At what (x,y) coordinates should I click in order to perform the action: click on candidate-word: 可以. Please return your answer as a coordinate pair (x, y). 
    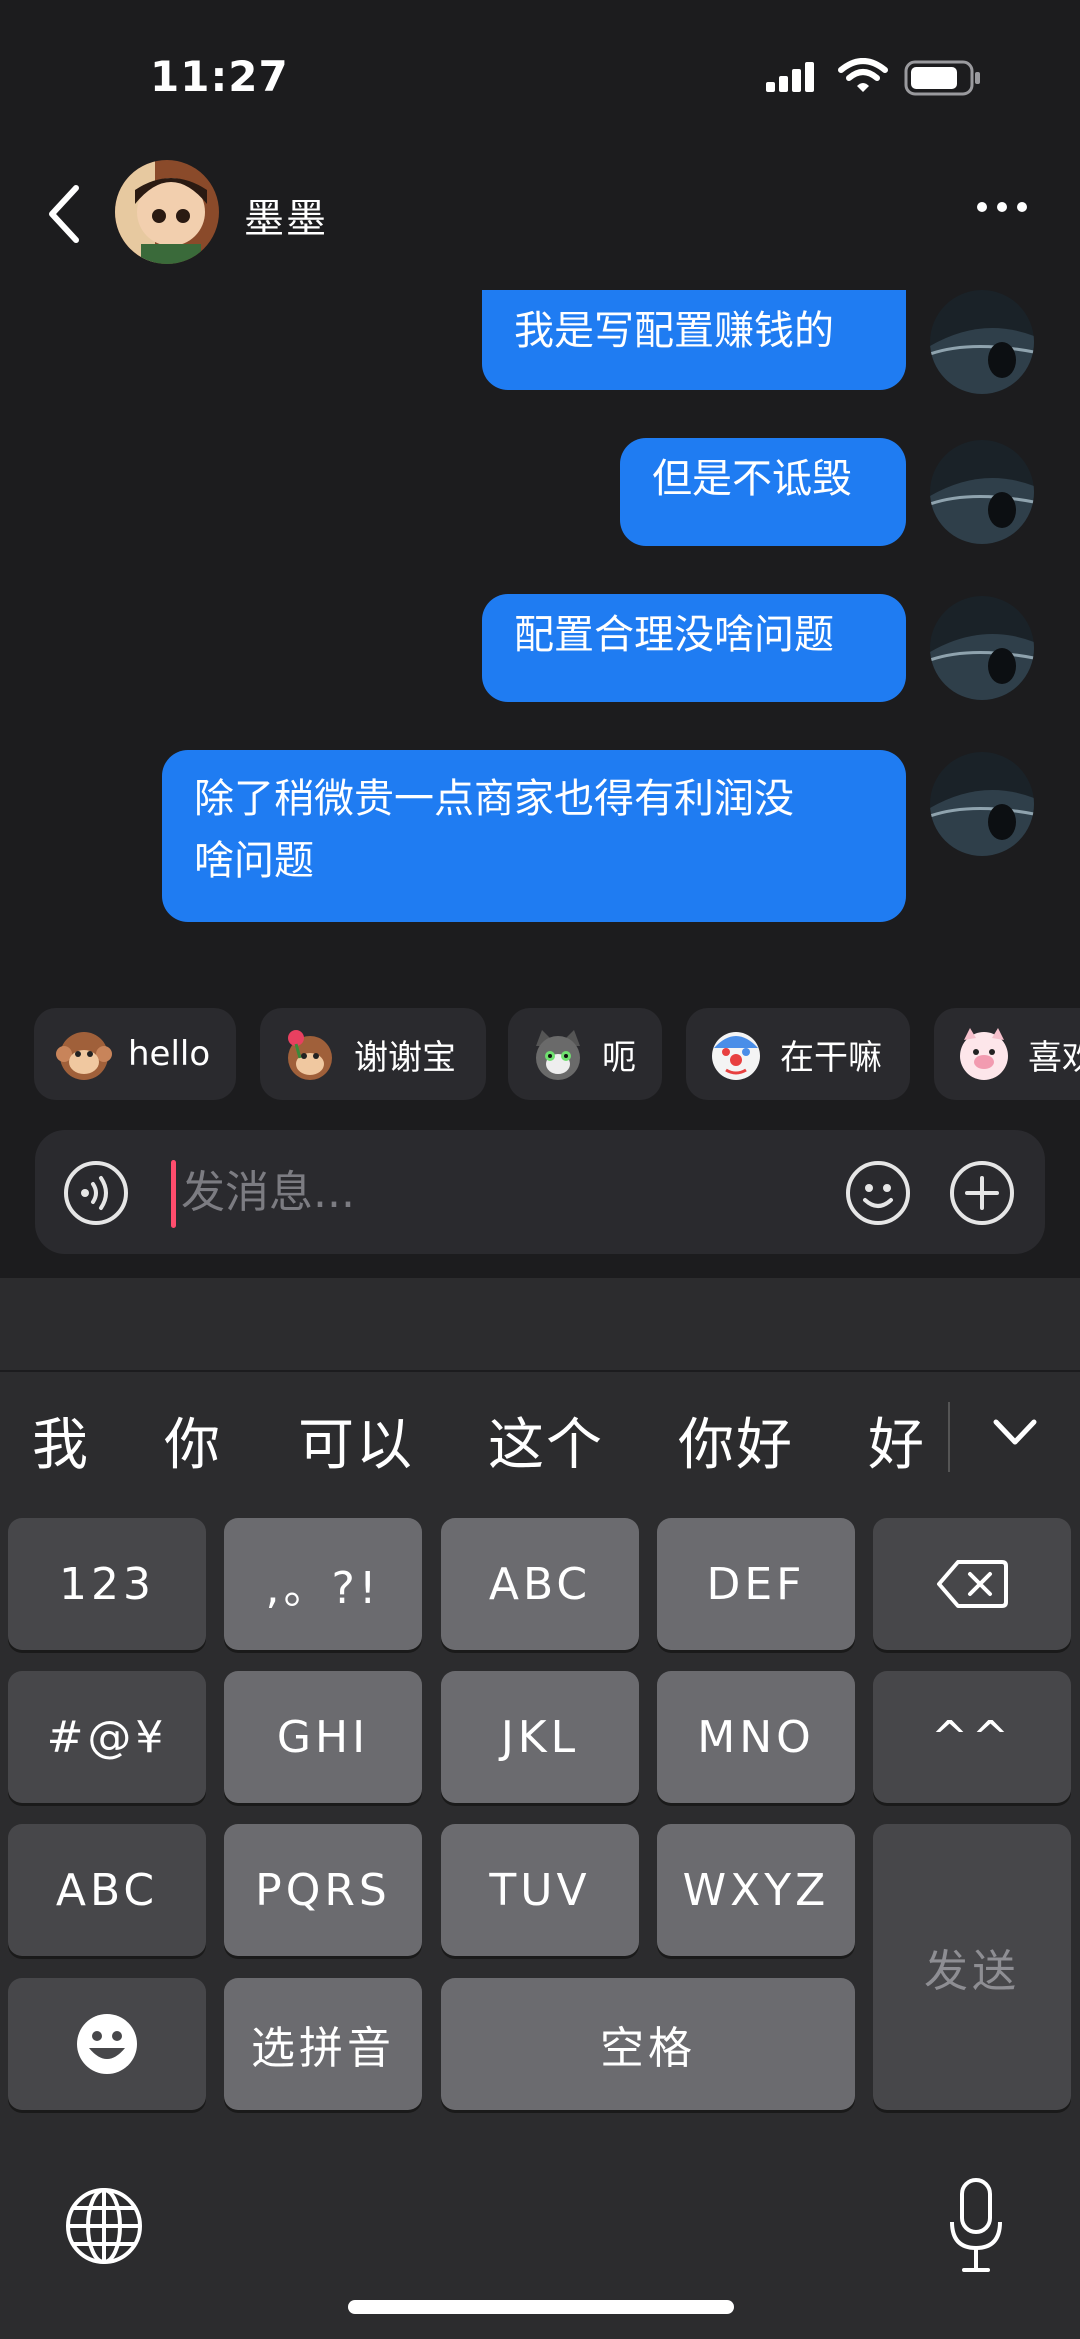
    Looking at the image, I should click on (356, 1440).